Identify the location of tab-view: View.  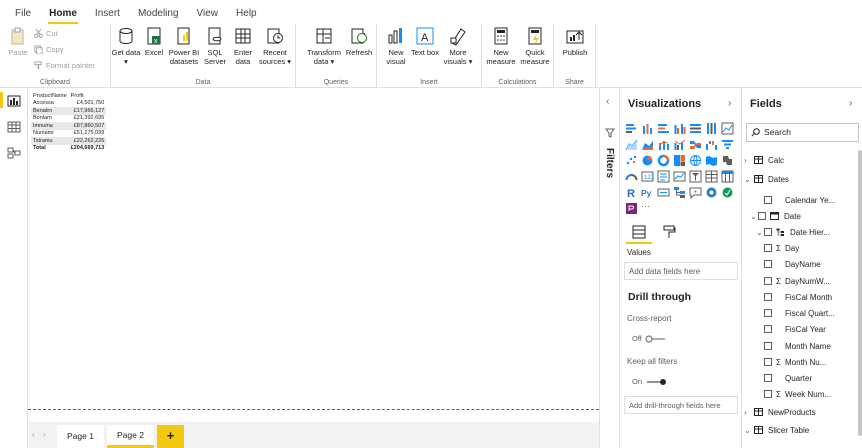
(208, 16).